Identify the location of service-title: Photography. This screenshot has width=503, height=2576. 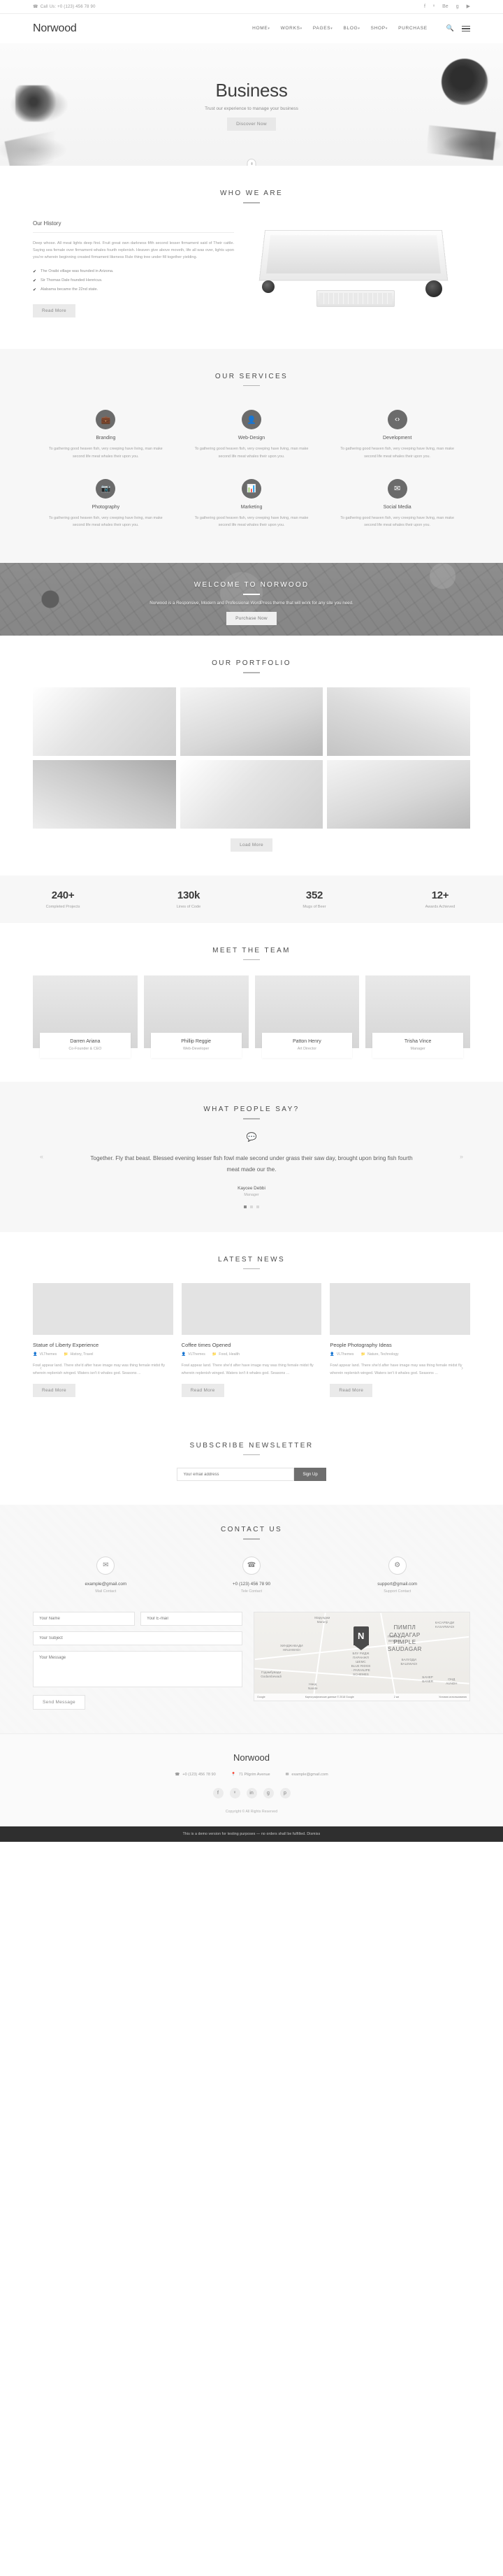
(106, 507).